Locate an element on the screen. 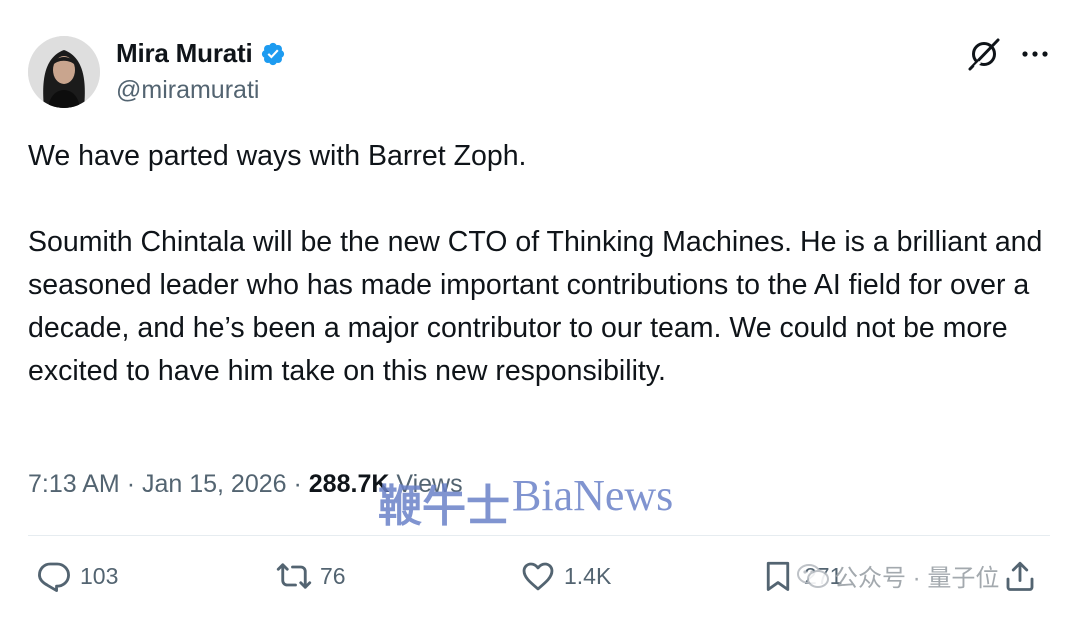  bookmark-icon is located at coordinates (778, 576).